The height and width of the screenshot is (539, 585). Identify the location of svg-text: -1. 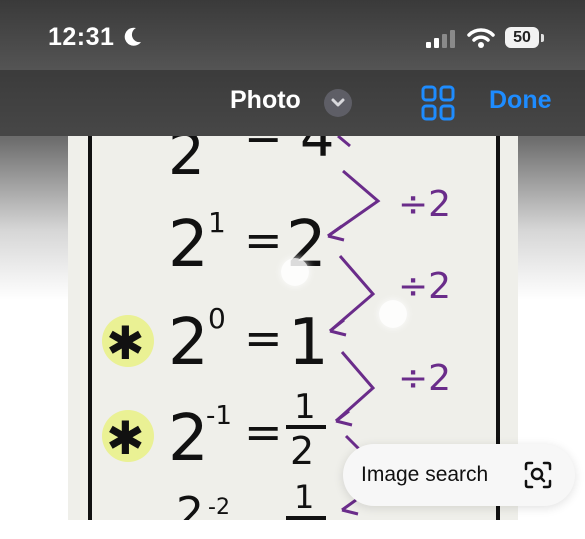
(219, 416).